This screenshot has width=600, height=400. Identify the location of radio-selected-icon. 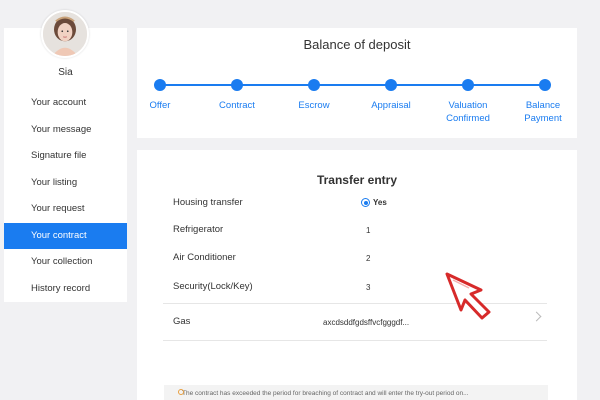
(365, 202).